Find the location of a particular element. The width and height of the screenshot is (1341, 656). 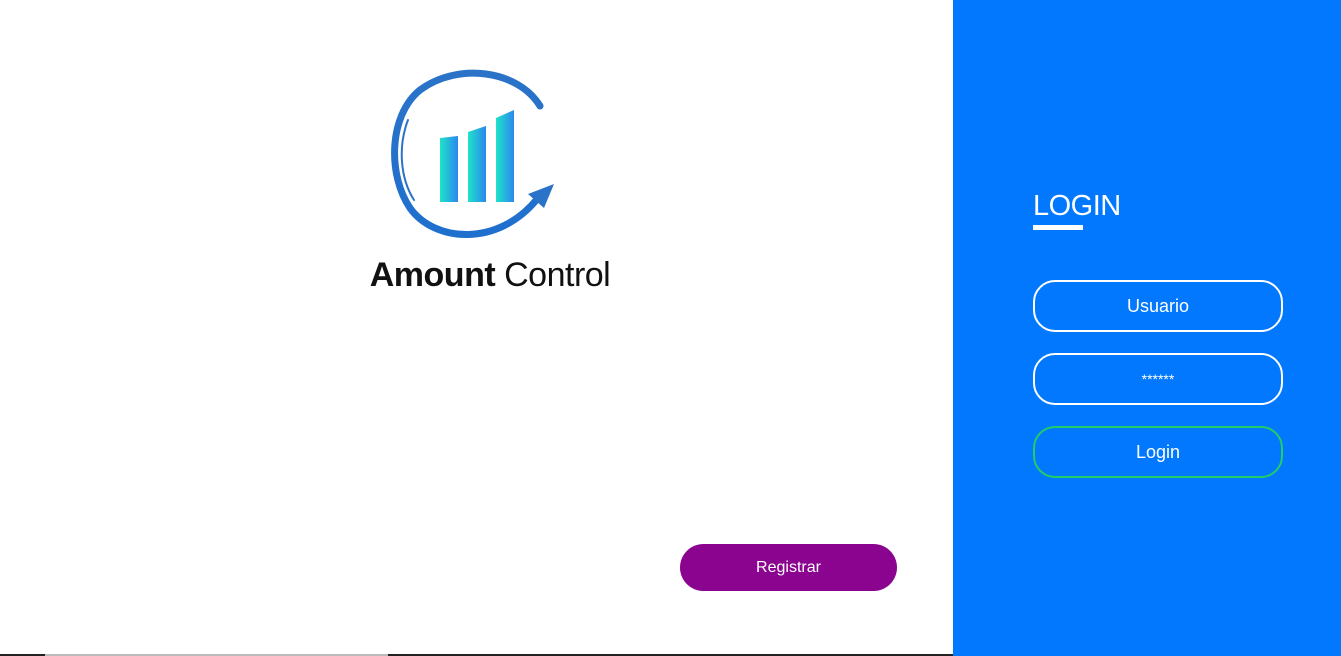

password-input is located at coordinates (1158, 379).